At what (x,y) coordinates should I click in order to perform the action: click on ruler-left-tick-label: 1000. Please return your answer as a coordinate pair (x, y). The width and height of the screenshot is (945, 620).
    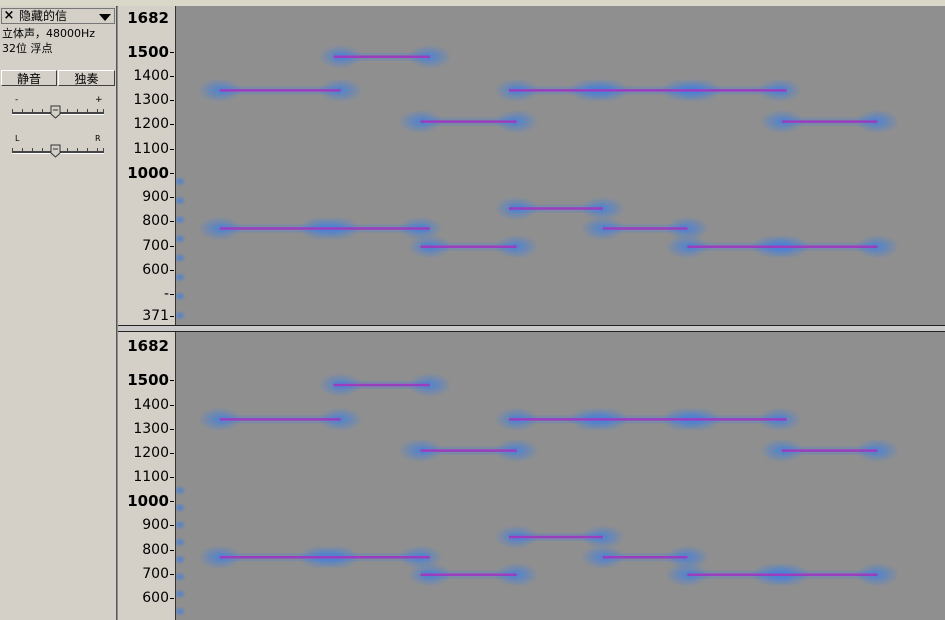
    Looking at the image, I should click on (148, 173).